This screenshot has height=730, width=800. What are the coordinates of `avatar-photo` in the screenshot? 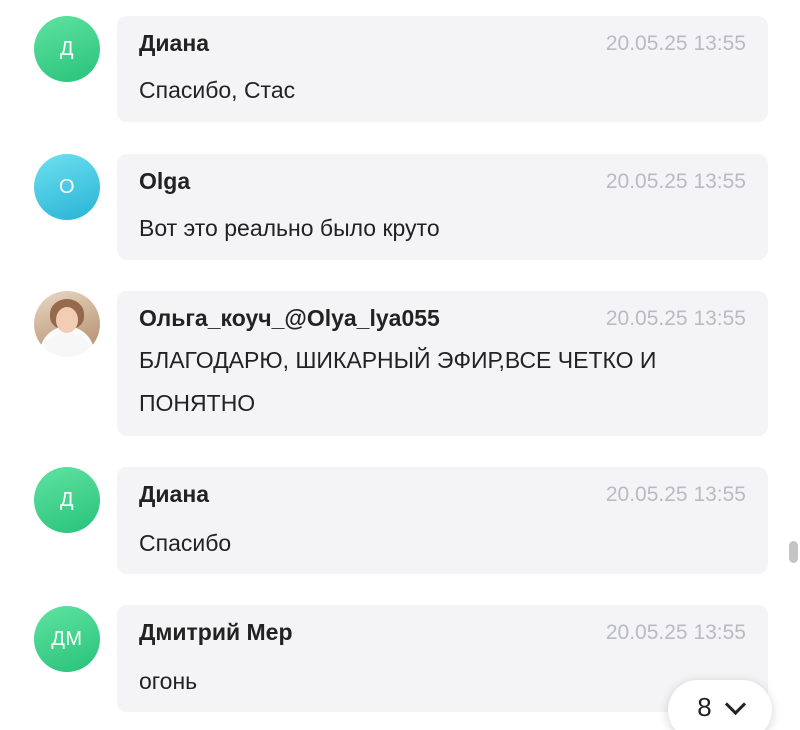 It's located at (67, 324).